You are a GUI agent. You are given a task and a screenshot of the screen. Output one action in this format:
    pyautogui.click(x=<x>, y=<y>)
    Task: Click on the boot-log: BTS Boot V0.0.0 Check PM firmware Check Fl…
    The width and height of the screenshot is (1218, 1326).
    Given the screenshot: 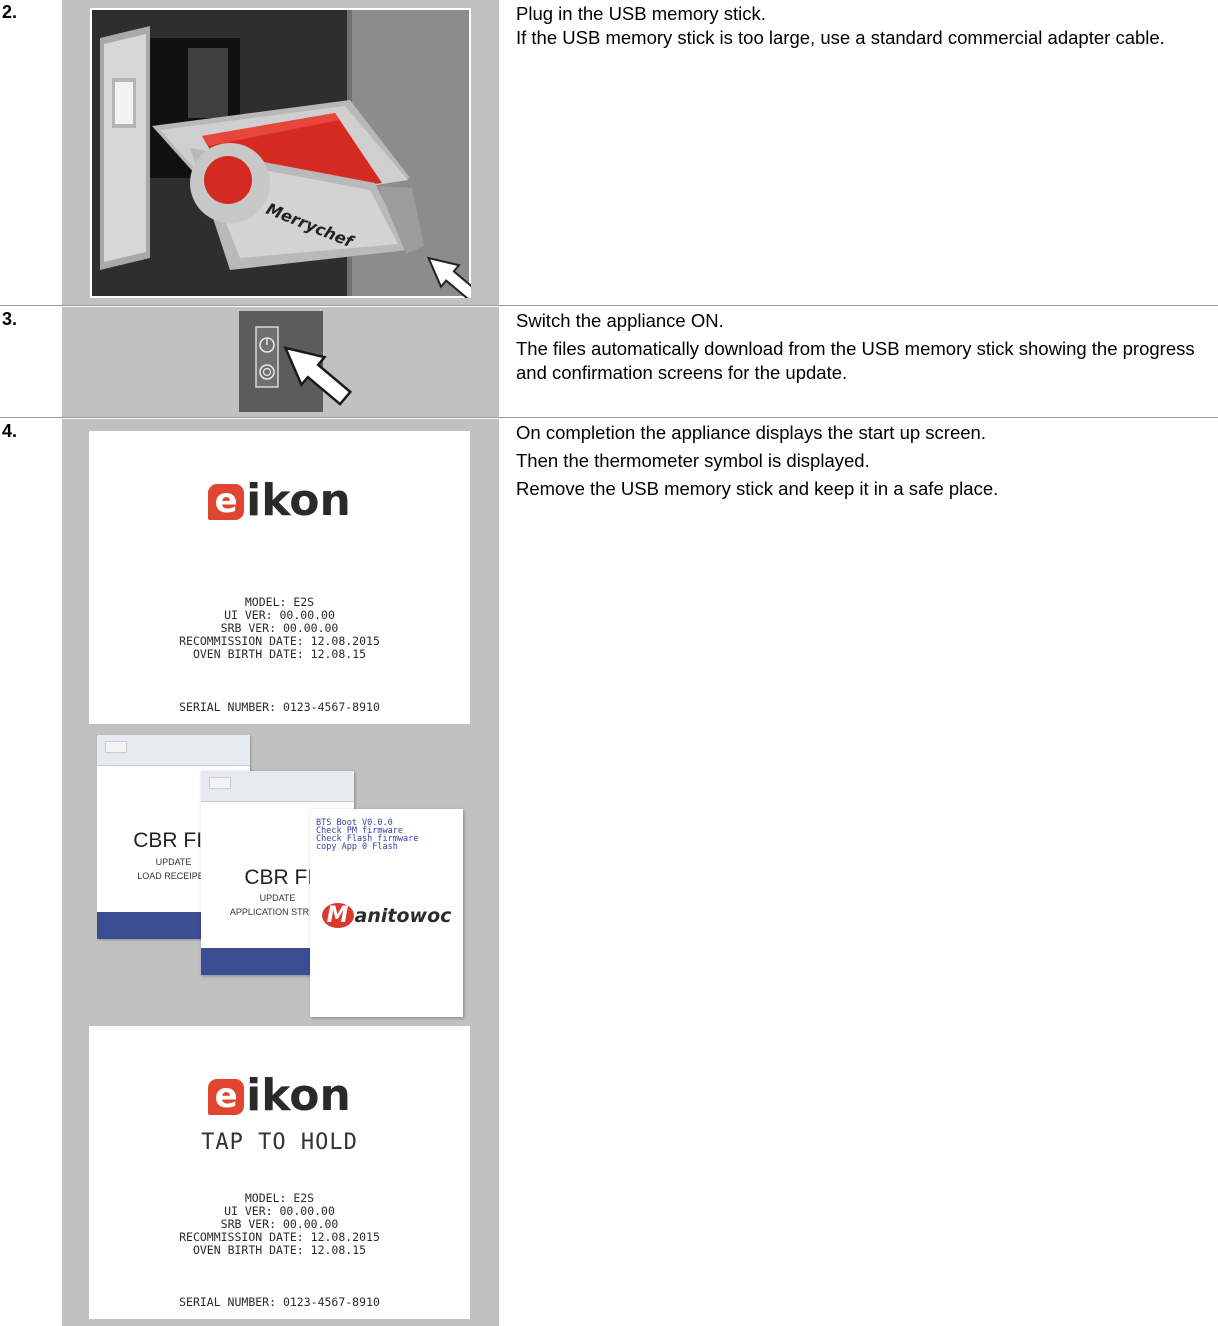 What is the action you would take?
    pyautogui.click(x=367, y=835)
    